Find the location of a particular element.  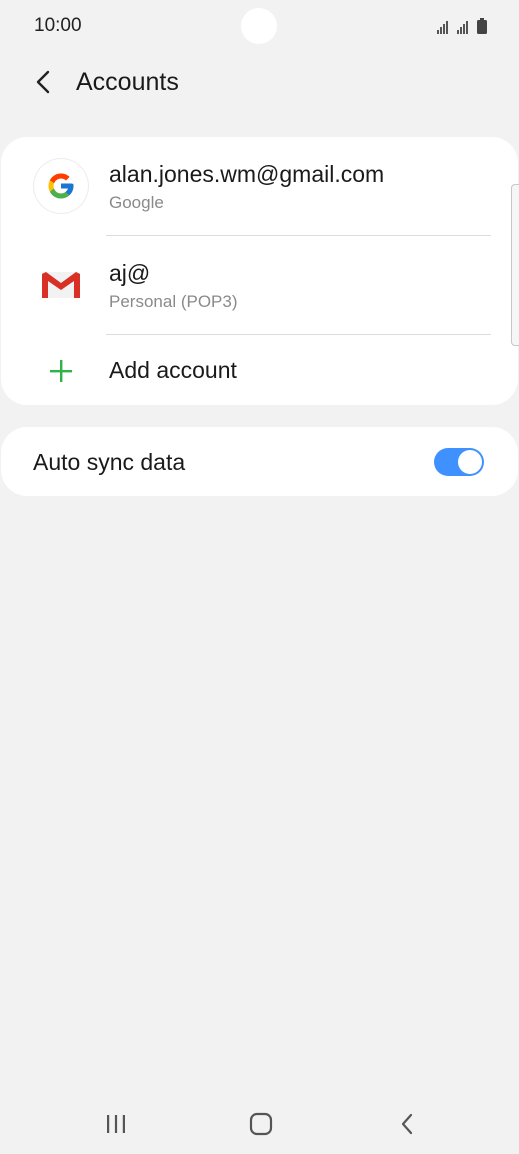

add-account-button: Add account is located at coordinates (259, 370).